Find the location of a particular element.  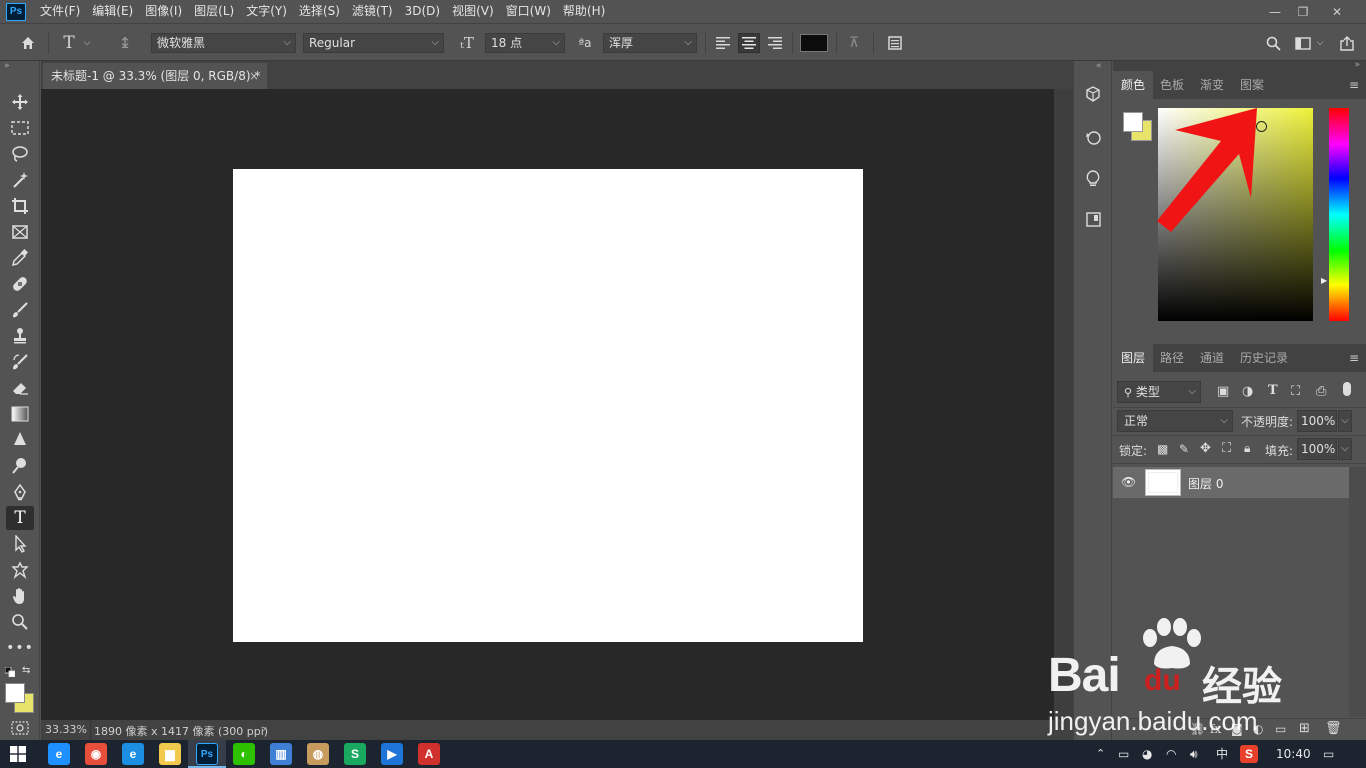

close-tab-icon: × is located at coordinates (254, 76).